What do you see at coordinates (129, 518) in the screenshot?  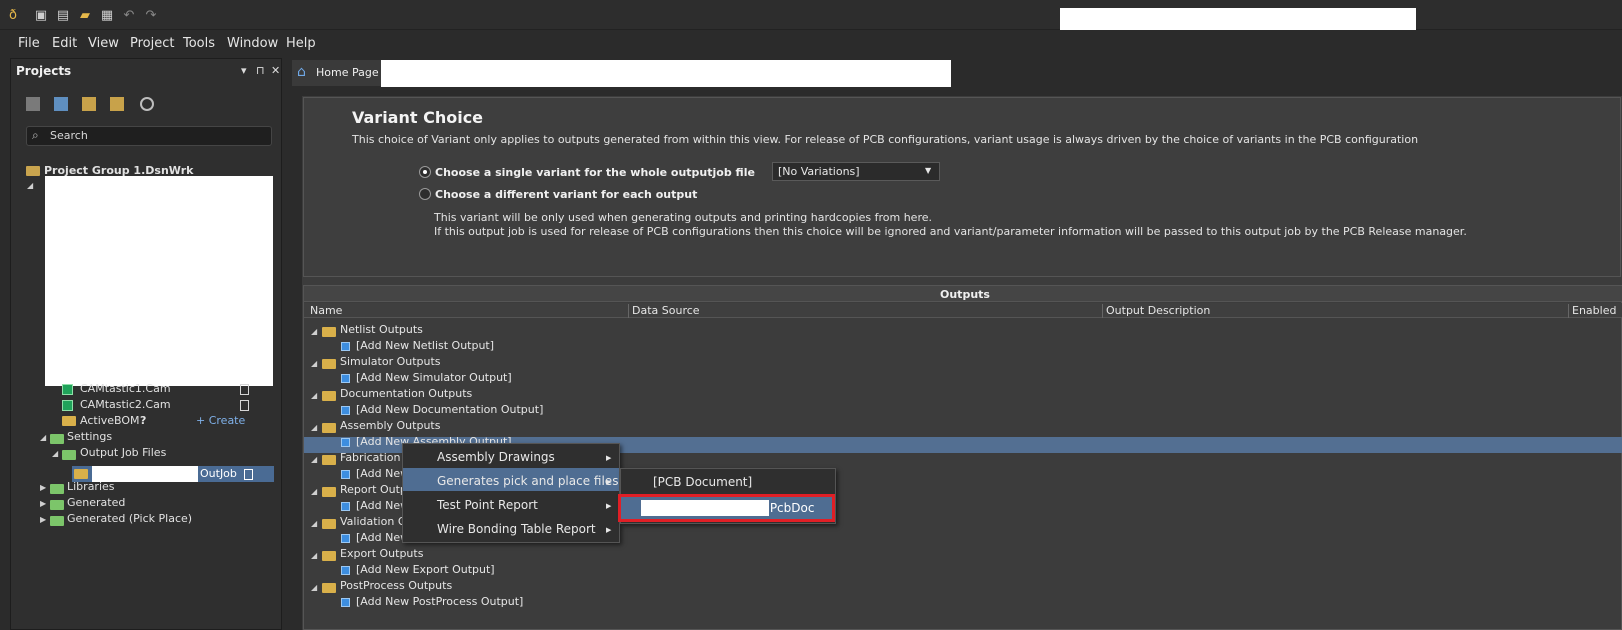 I see `tree-item-generated-pick-place: Generated (Pick Place)` at bounding box center [129, 518].